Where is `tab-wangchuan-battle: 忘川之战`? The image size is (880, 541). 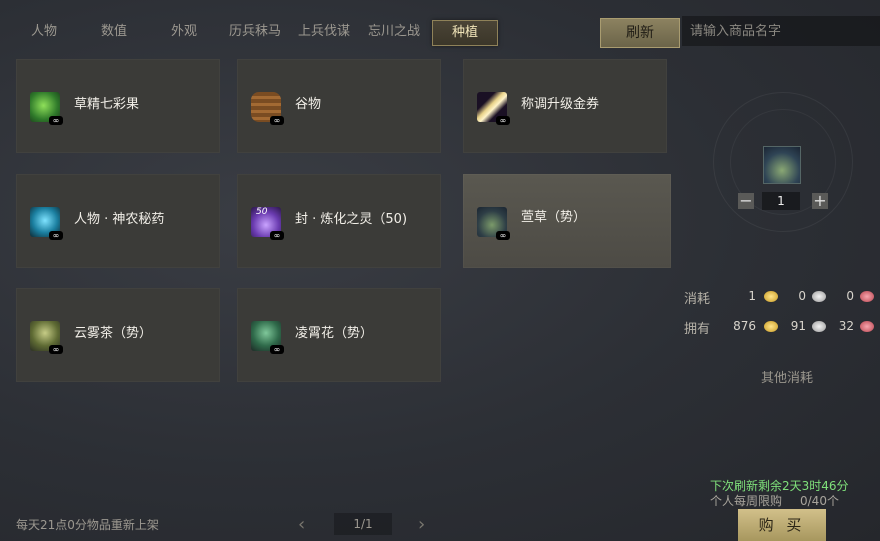
tab-wangchuan-battle: 忘川之战 is located at coordinates (394, 32).